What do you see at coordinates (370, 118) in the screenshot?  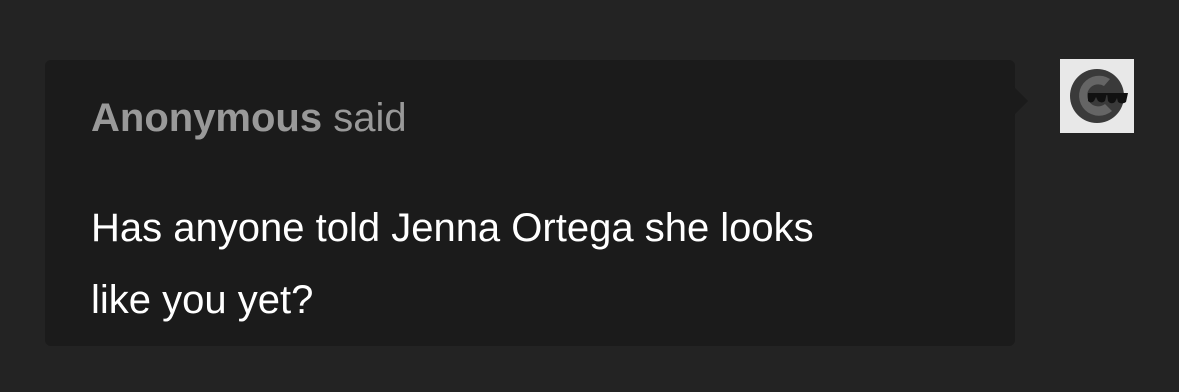 I see `said-label: said` at bounding box center [370, 118].